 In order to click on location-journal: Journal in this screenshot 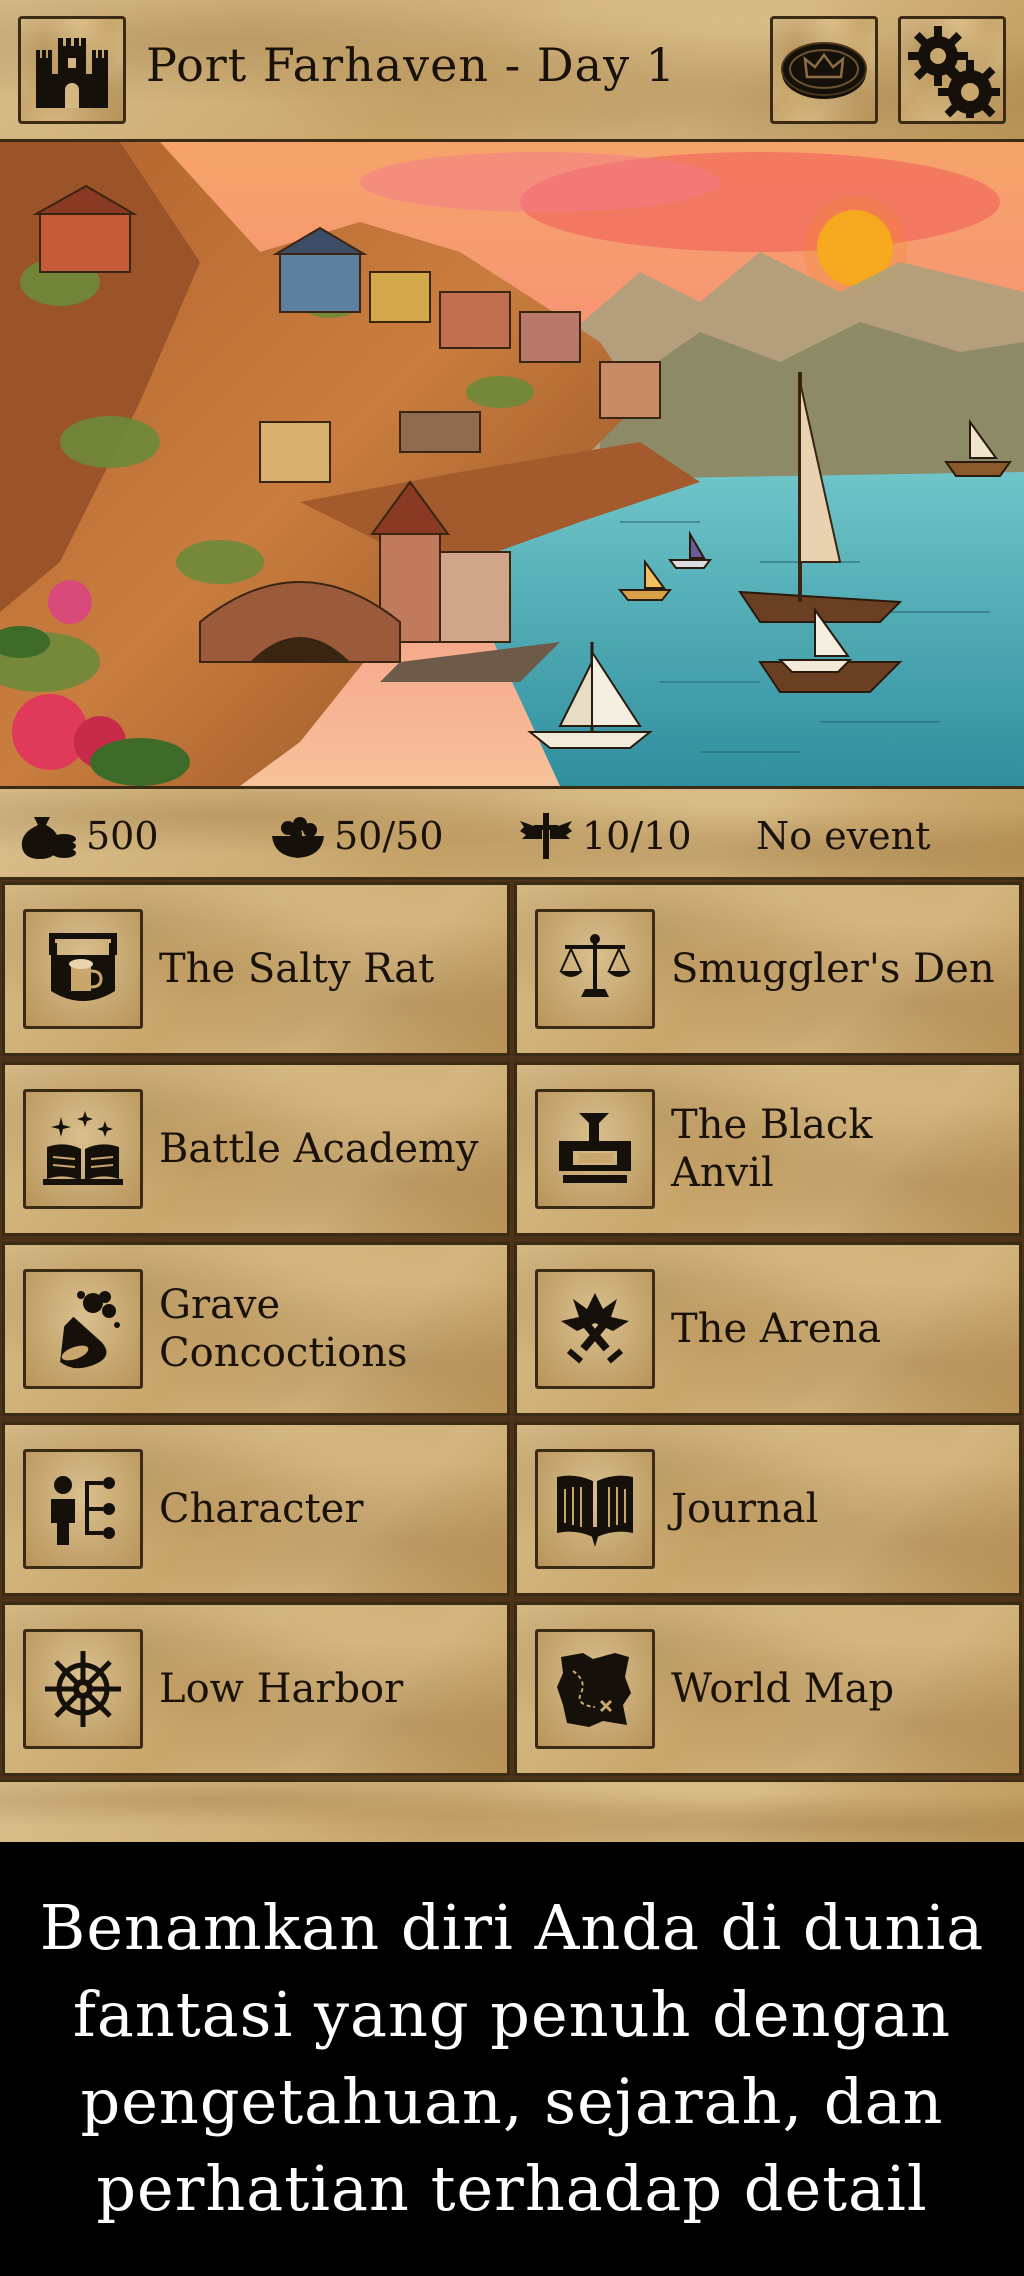, I will do `click(768, 1509)`.